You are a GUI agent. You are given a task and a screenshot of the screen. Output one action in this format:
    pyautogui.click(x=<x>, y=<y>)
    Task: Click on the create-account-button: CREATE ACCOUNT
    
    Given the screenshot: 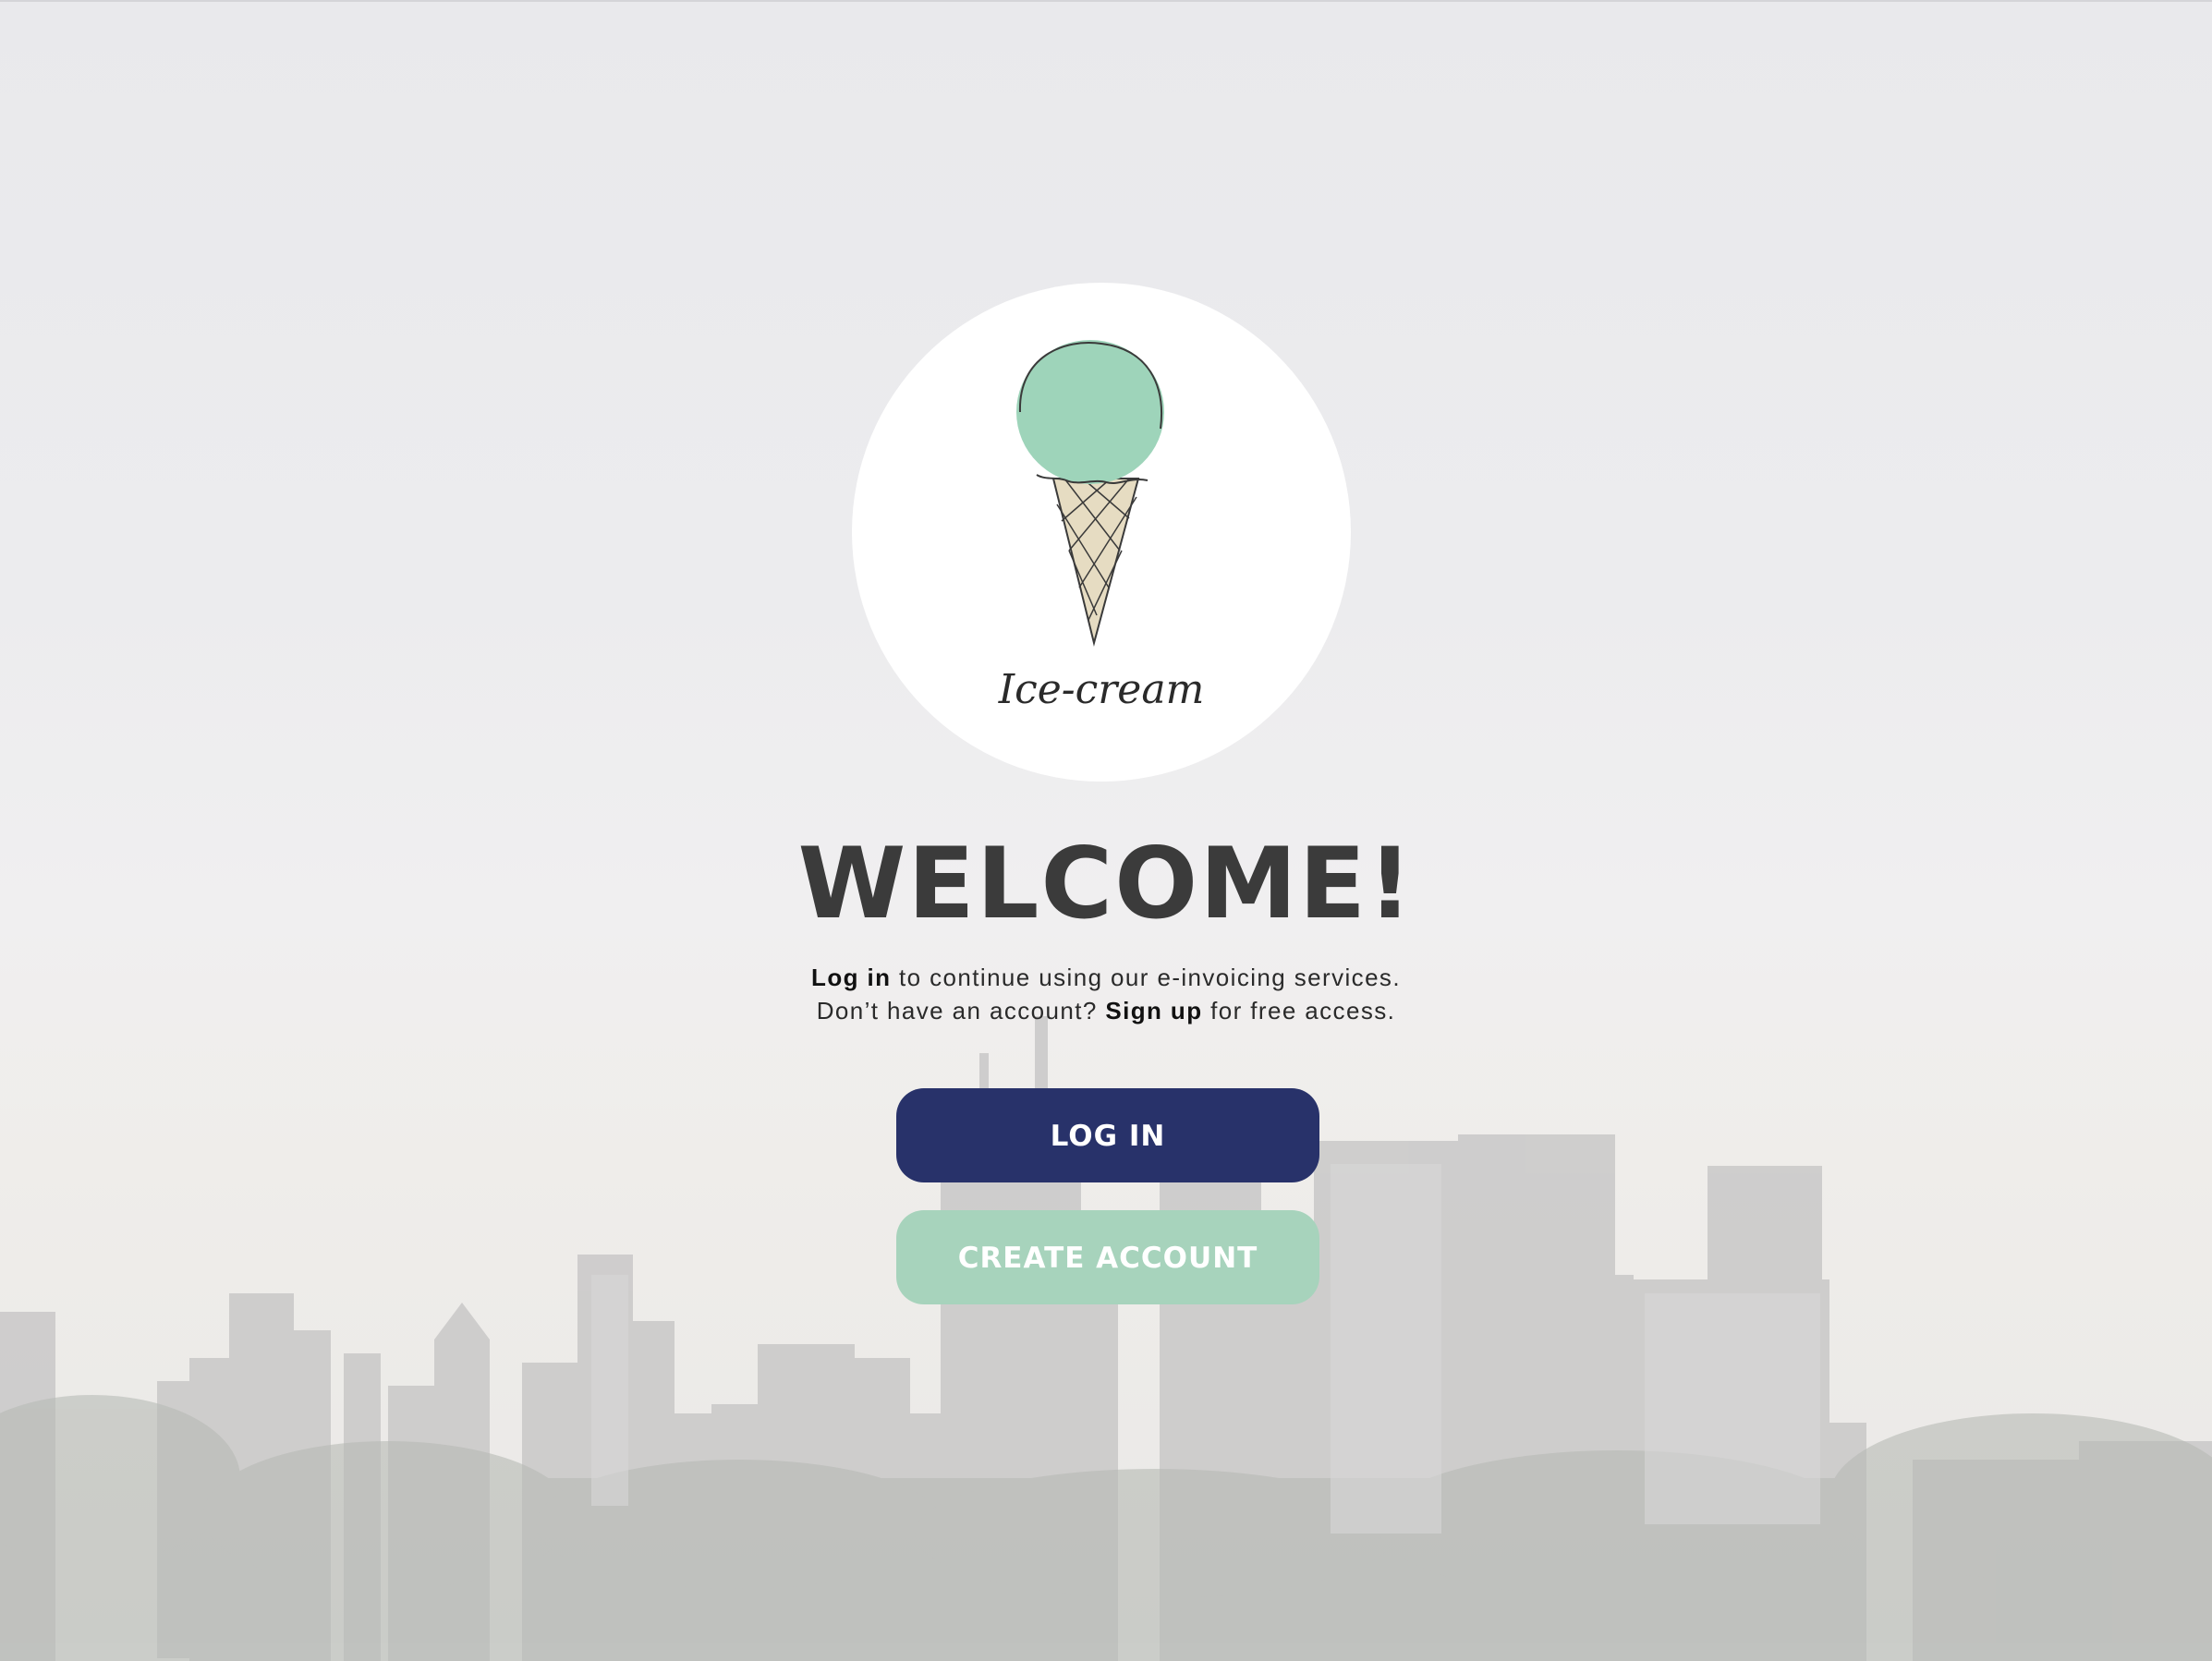 What is the action you would take?
    pyautogui.click(x=1107, y=1257)
    